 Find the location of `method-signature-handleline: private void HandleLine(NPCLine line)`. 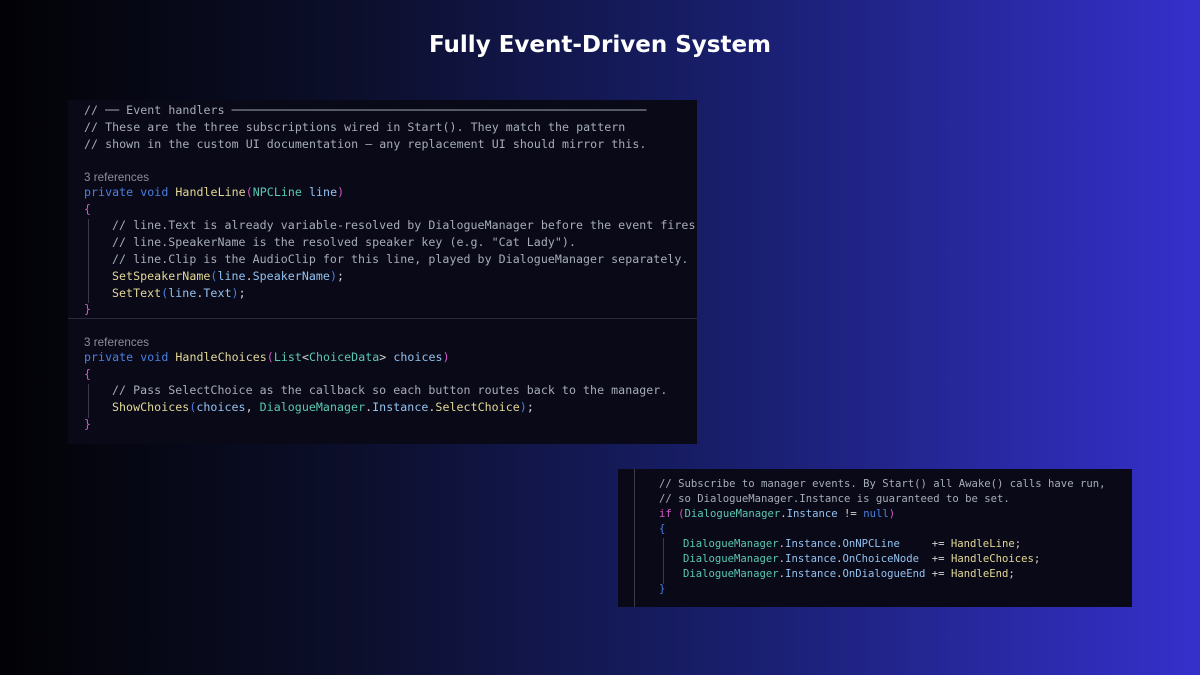

method-signature-handleline: private void HandleLine(NPCLine line) is located at coordinates (214, 192).